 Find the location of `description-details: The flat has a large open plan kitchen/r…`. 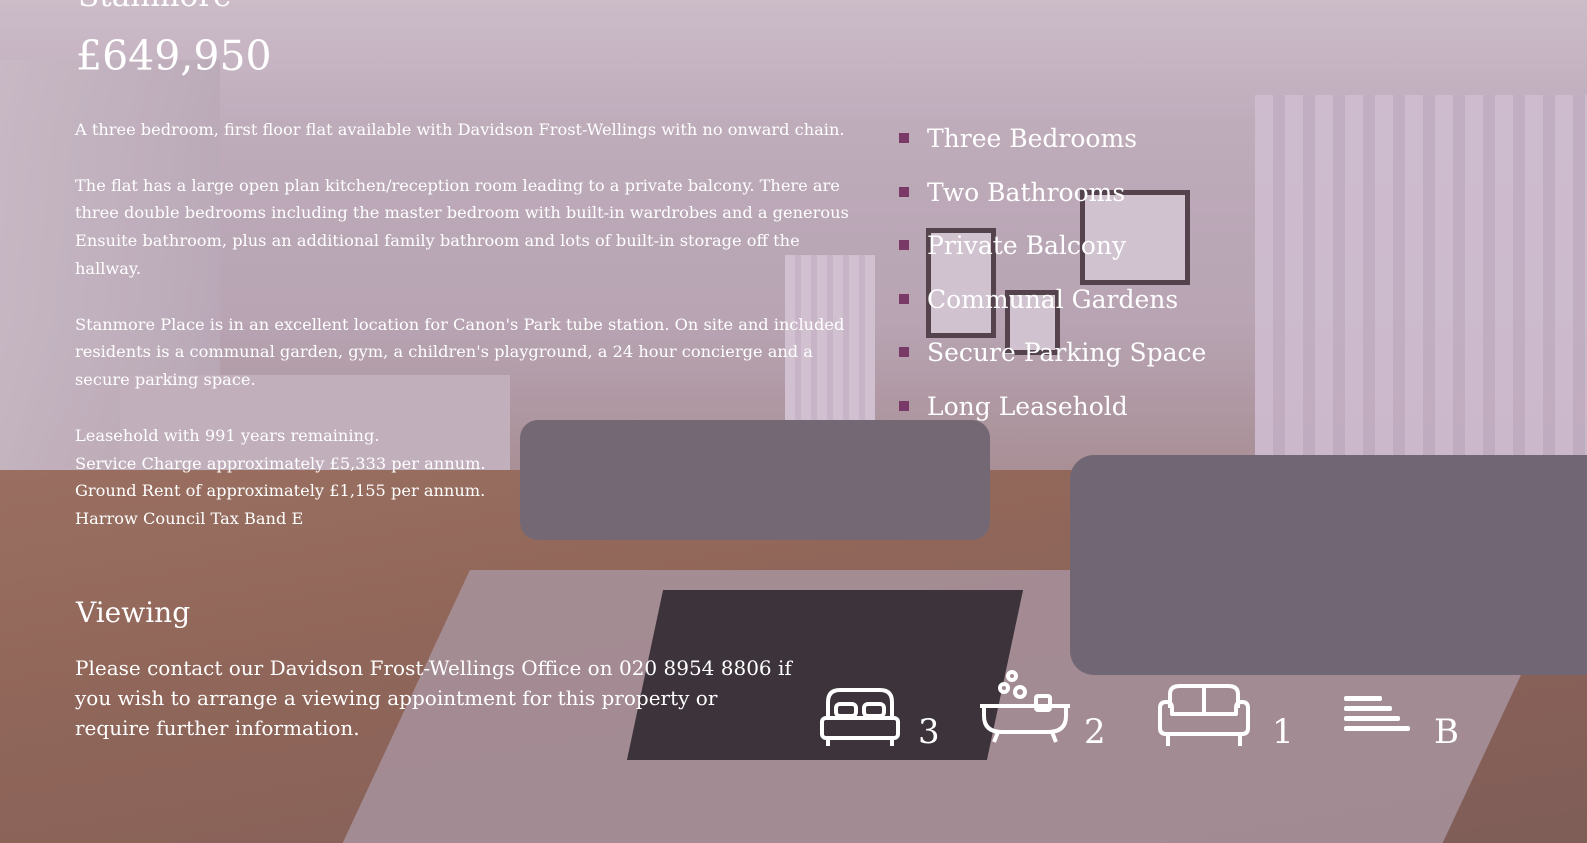

description-details: The flat has a large open plan kitchen/r… is located at coordinates (462, 226).